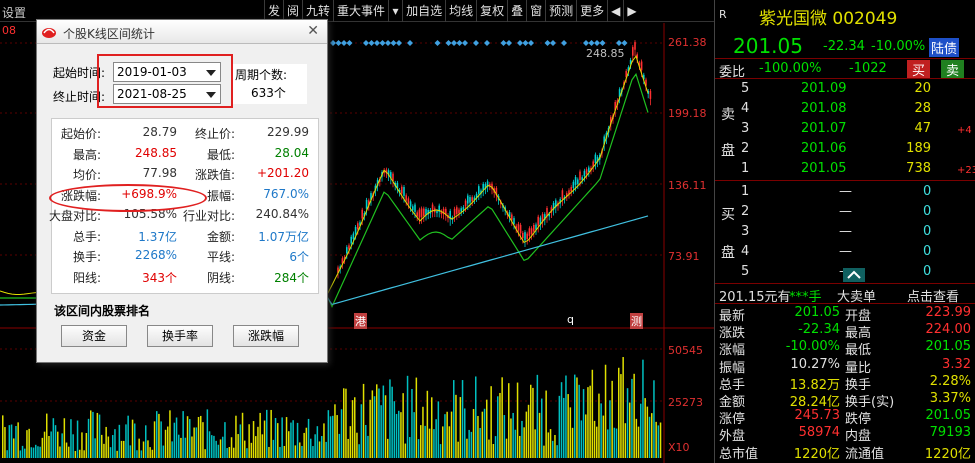 The width and height of the screenshot is (975, 463). Describe the element at coordinates (966, 170) in the screenshot. I see `sell-order-chg: +23` at that location.